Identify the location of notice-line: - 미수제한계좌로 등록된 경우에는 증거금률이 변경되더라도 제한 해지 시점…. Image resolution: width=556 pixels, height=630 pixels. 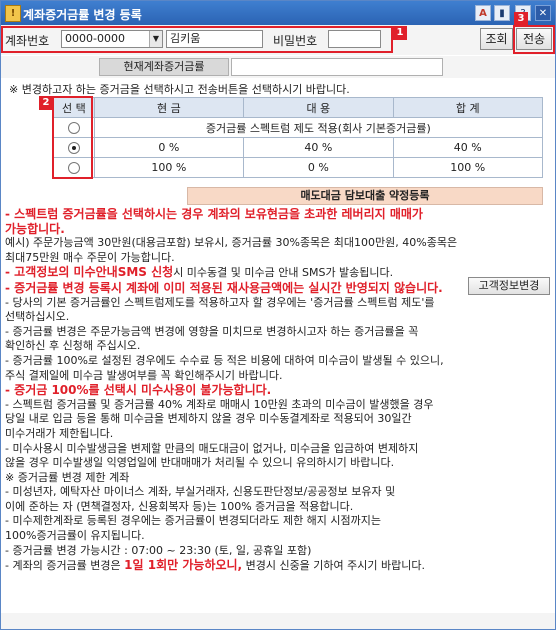
(193, 521).